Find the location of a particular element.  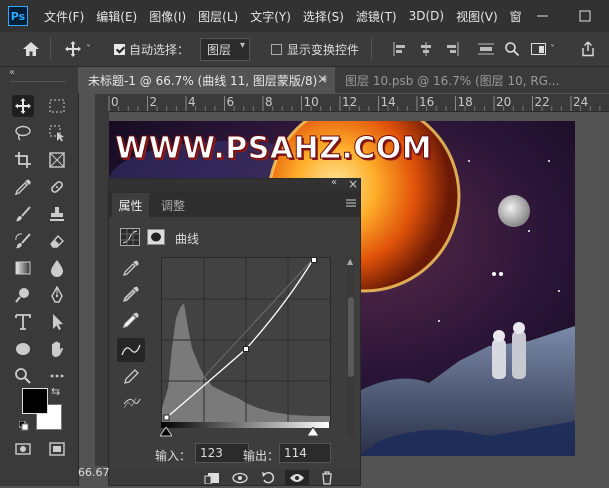

align-right-icon is located at coordinates (452, 49).